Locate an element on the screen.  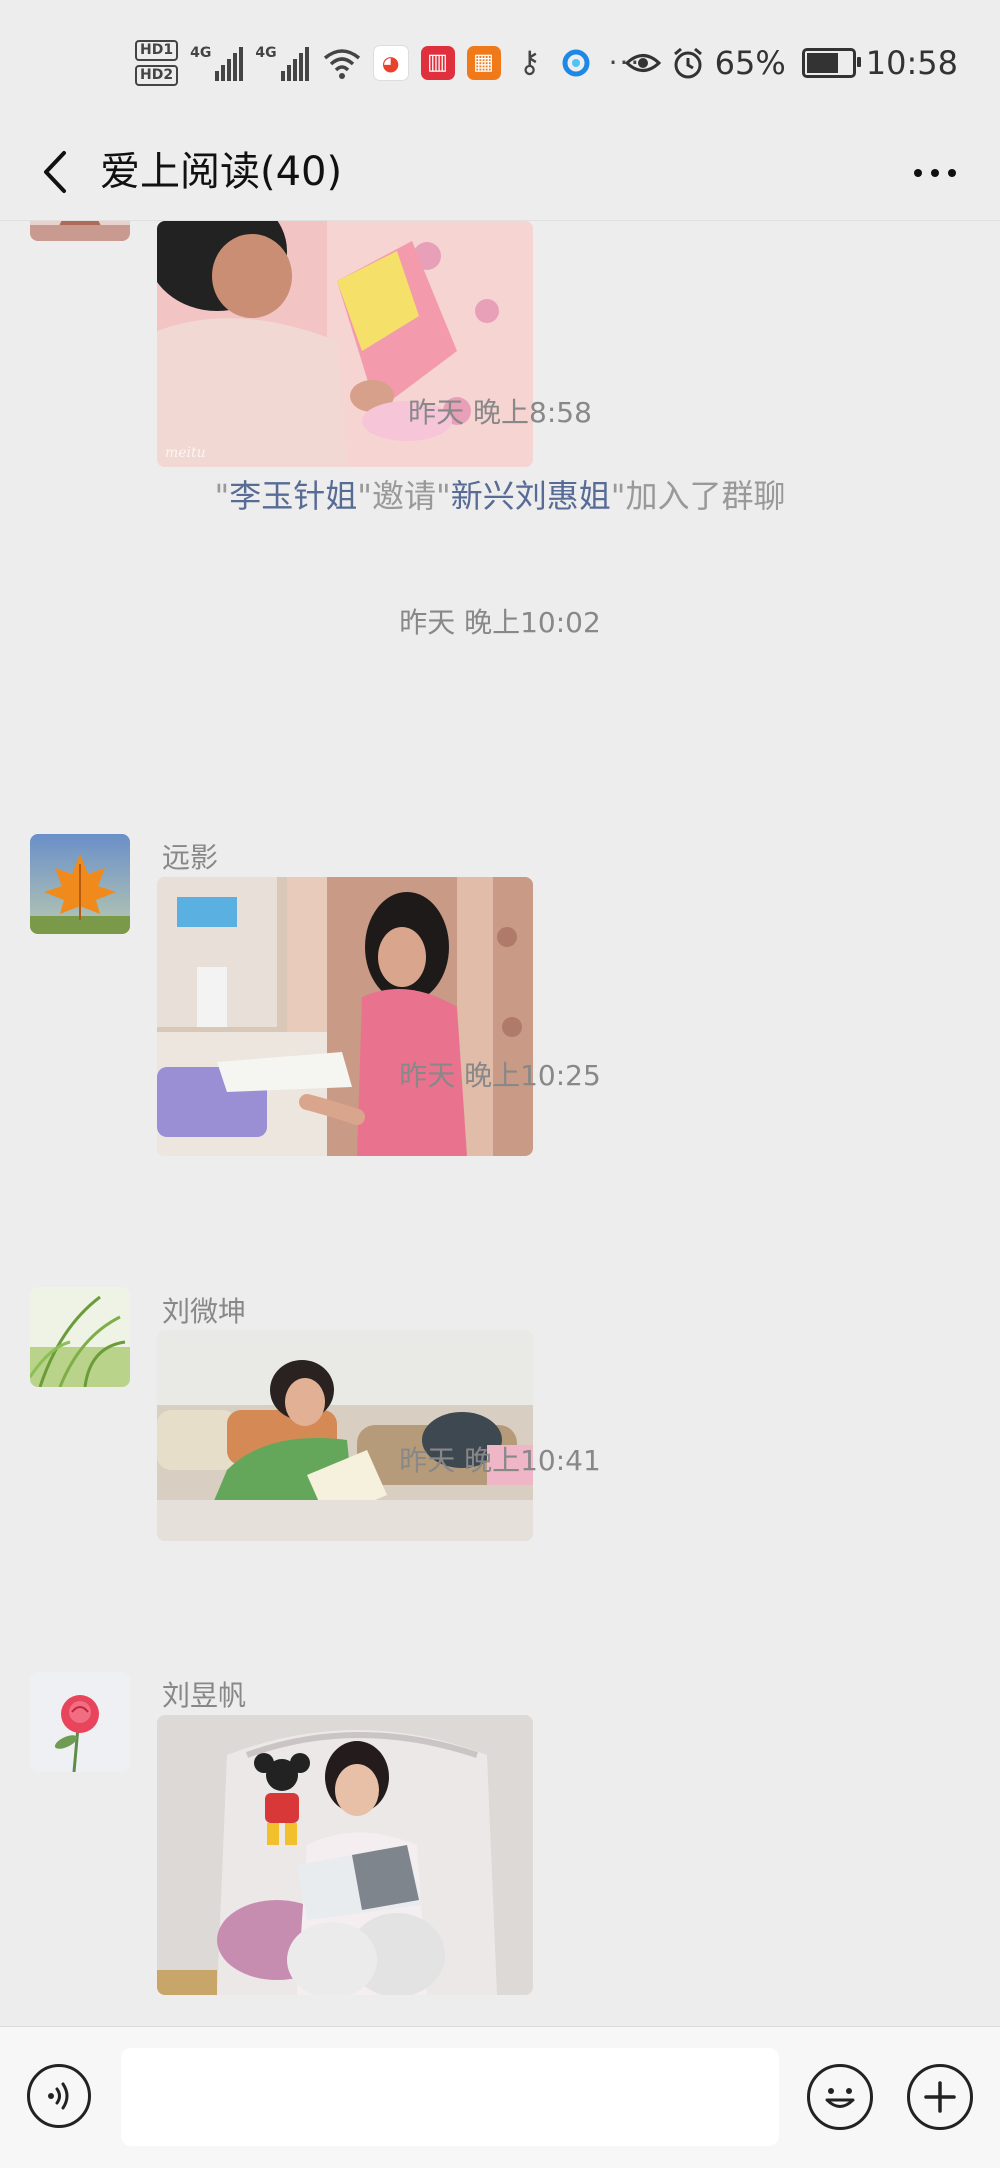
meitu-watermark: meitu is located at coordinates (185, 453).